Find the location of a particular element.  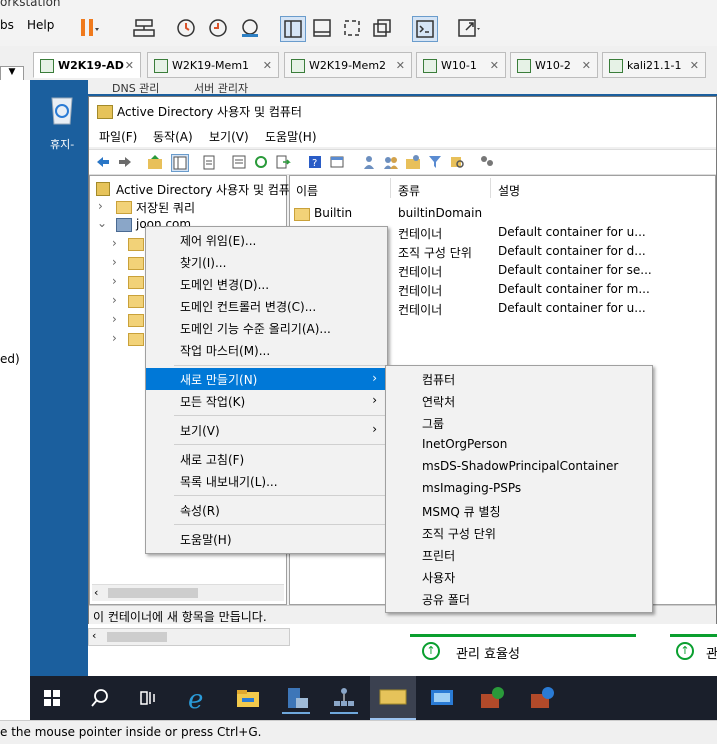

tree-root: Active Directory 사용자 및 컴퓨 is located at coordinates (192, 189).